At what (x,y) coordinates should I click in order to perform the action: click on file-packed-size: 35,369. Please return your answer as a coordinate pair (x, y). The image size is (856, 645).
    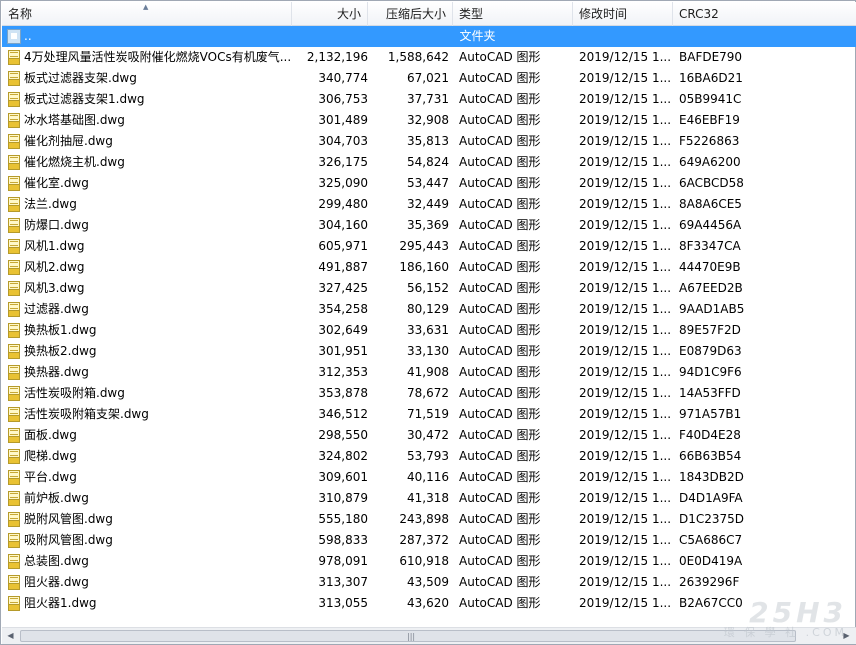
    Looking at the image, I should click on (428, 225).